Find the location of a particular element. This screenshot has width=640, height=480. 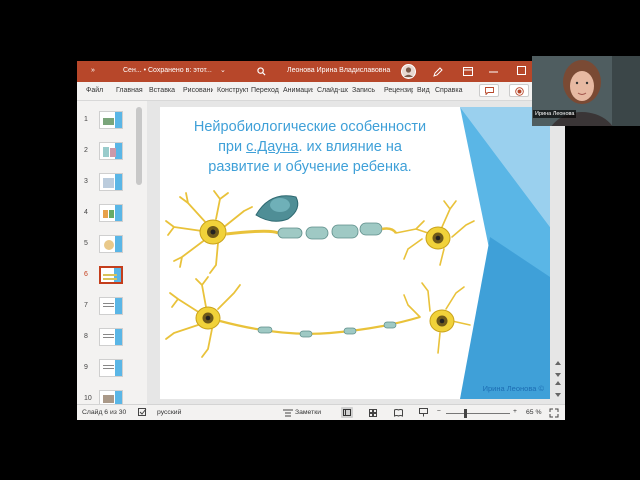

zoom-slider-handle is located at coordinates (465, 413).